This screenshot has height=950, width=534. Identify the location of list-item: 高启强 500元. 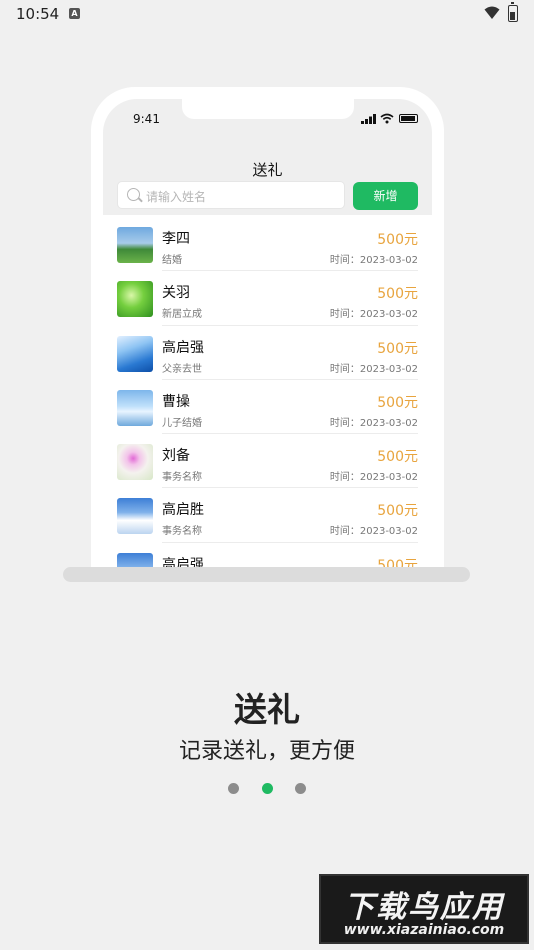
(267, 555).